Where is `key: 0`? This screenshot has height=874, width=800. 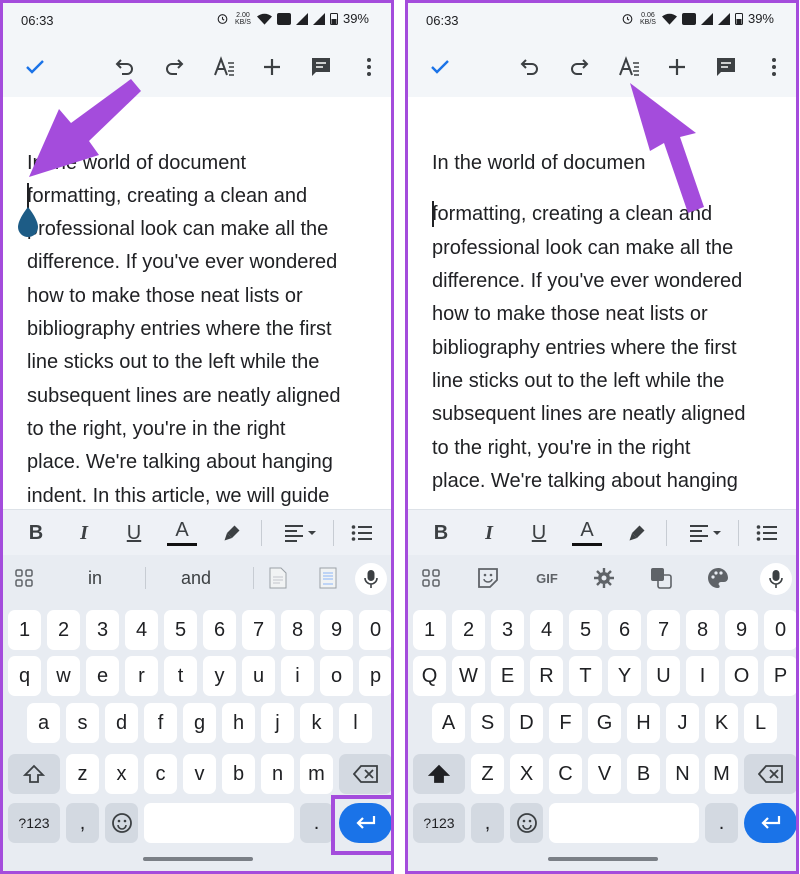
key: 0 is located at coordinates (780, 630).